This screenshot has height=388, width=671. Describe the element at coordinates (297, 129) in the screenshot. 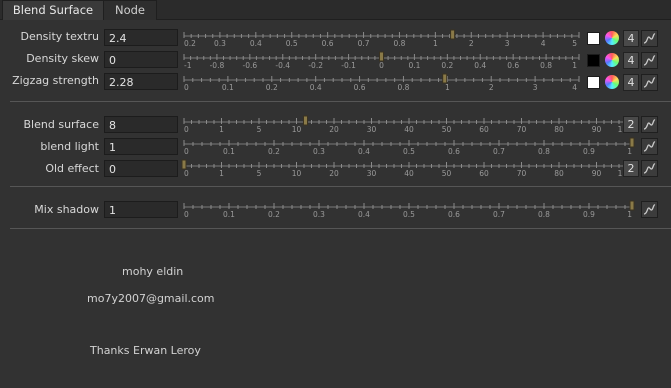

I see `slider-tick-label: 10` at that location.